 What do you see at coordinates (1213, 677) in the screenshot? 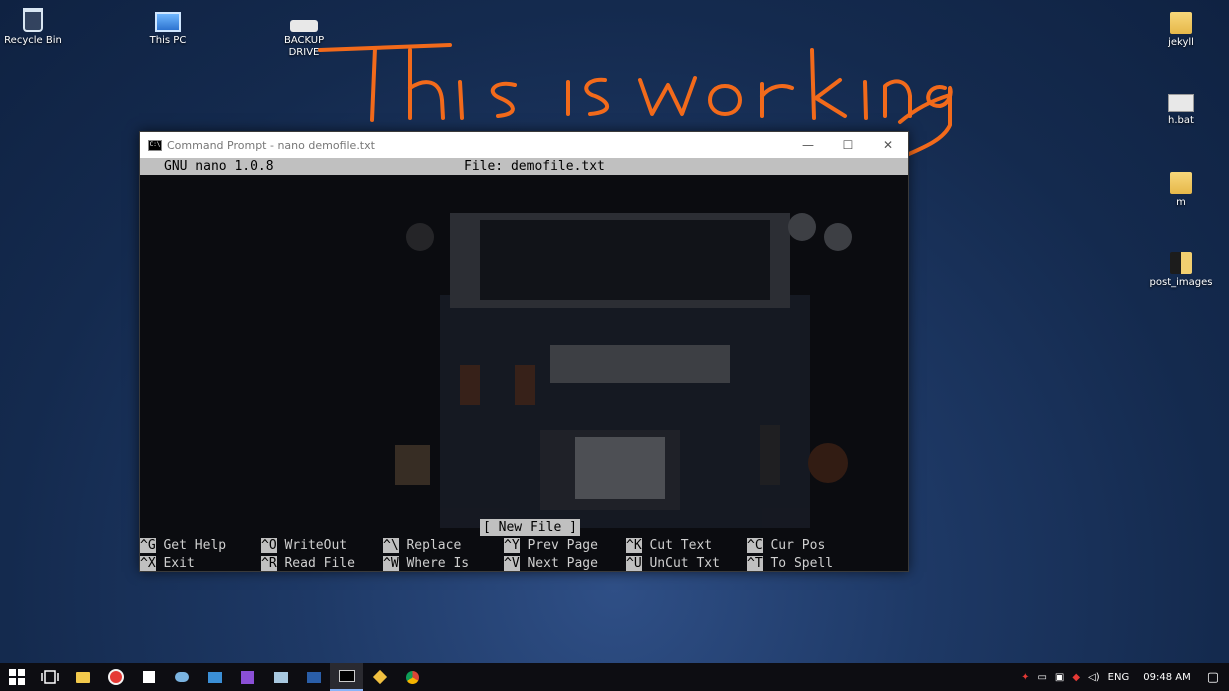
I see `notification-icon: ▢` at bounding box center [1213, 677].